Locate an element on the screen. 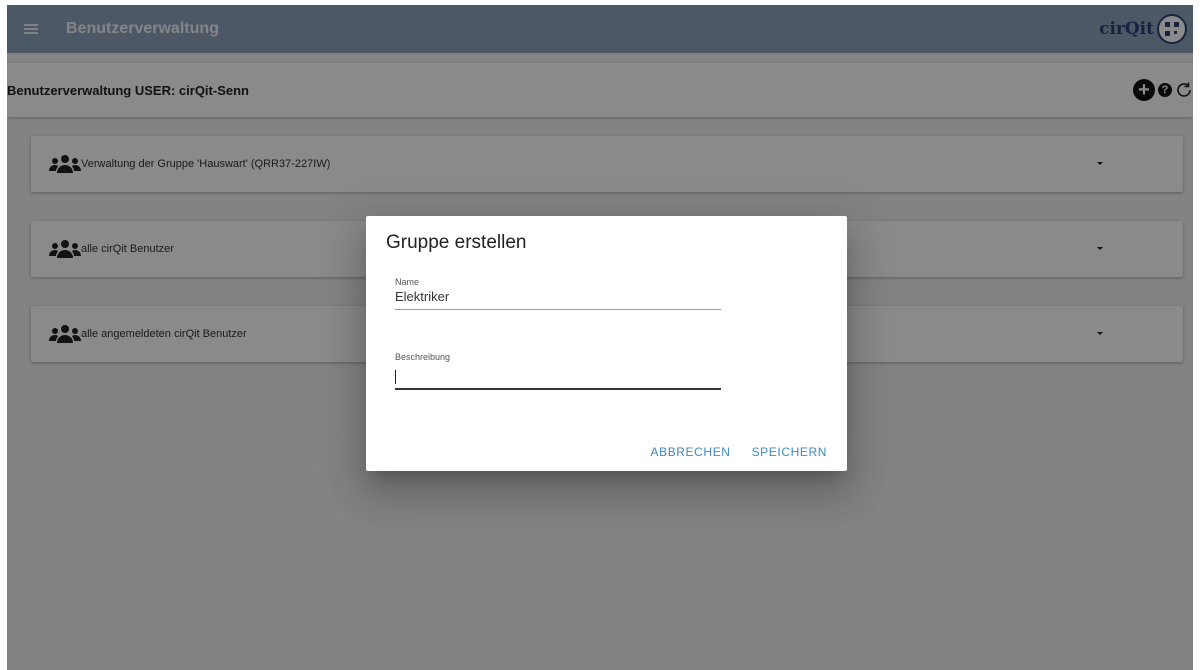 The height and width of the screenshot is (670, 1200). text-cursor is located at coordinates (395, 376).